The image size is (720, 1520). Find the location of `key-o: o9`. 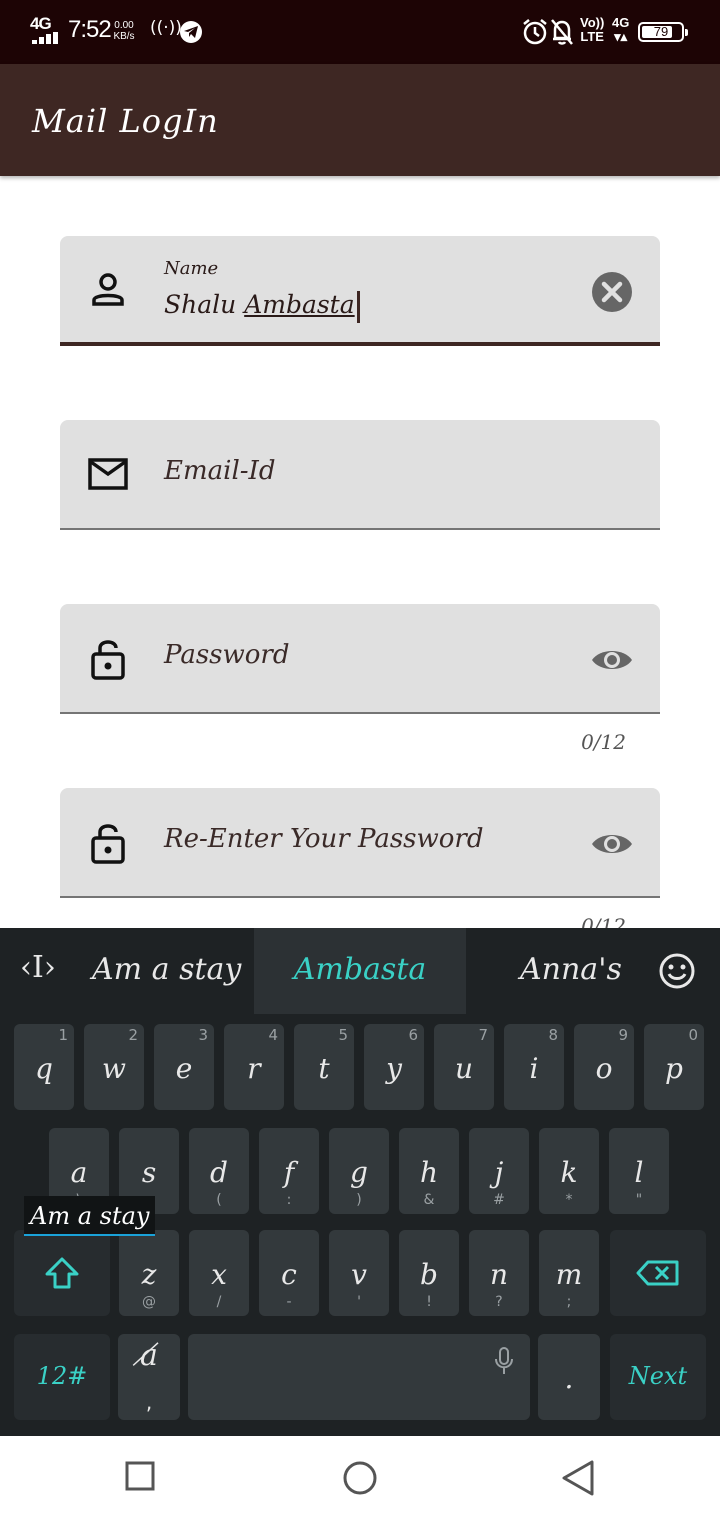

key-o: o9 is located at coordinates (604, 1067).